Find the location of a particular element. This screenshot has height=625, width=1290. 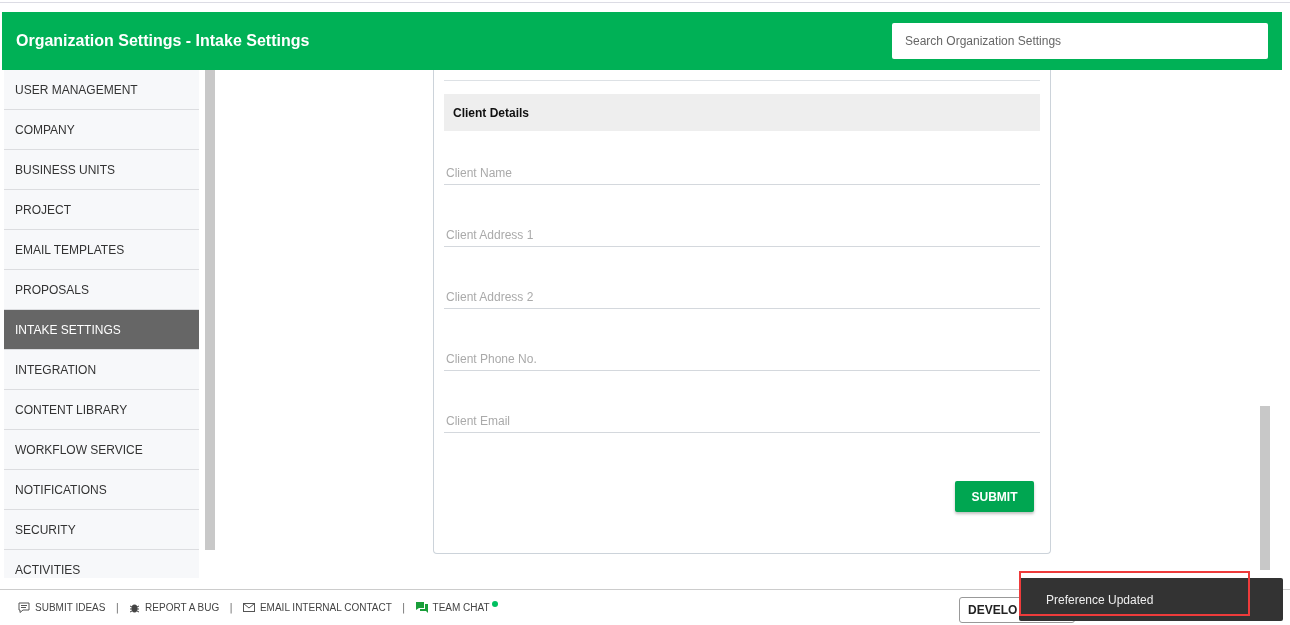

sidebar-item: SECURITY is located at coordinates (101, 530).